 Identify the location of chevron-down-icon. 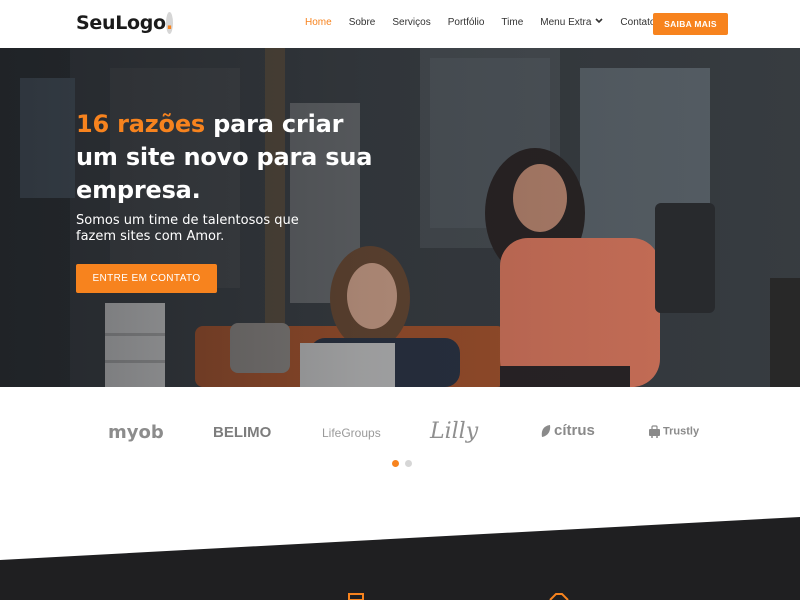
(599, 21).